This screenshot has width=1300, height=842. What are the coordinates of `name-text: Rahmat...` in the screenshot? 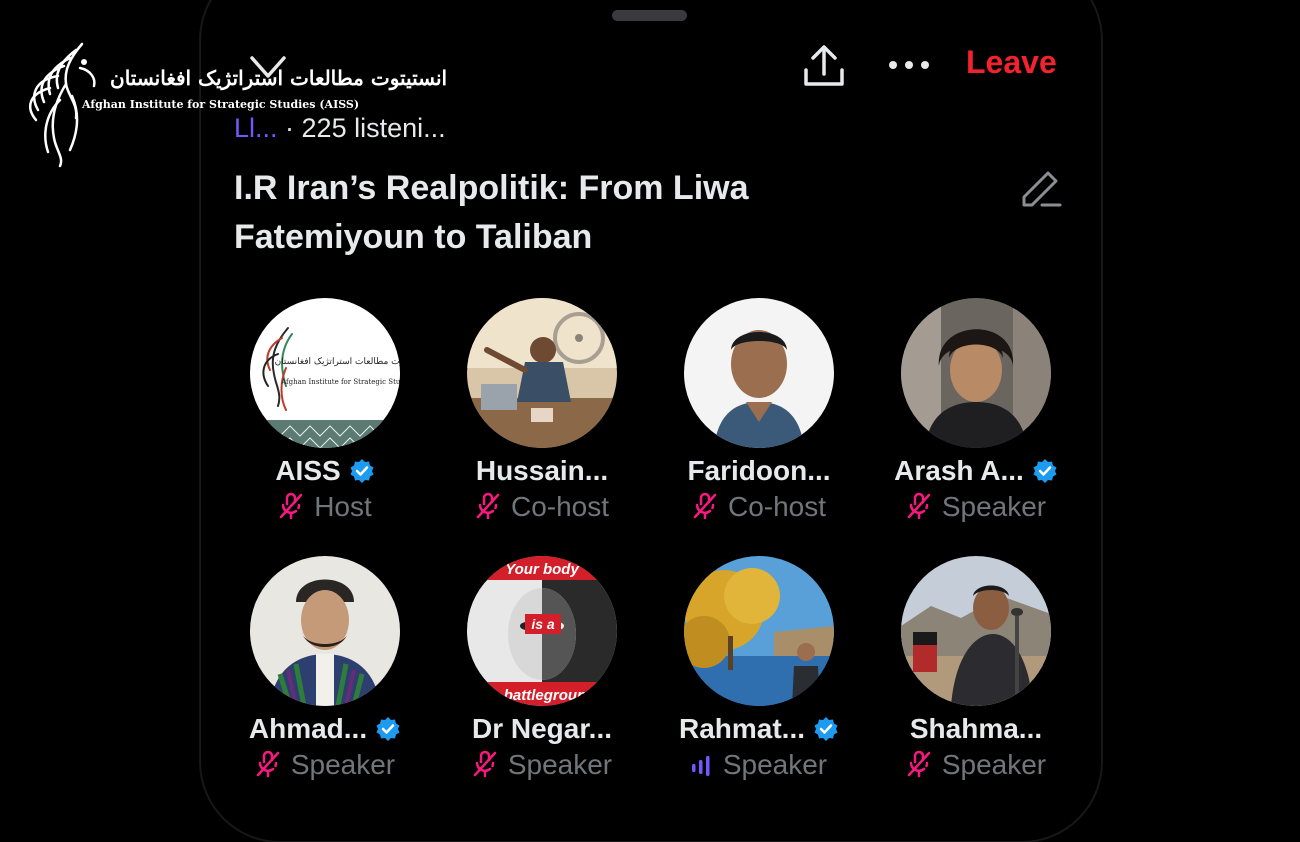 It's located at (742, 728).